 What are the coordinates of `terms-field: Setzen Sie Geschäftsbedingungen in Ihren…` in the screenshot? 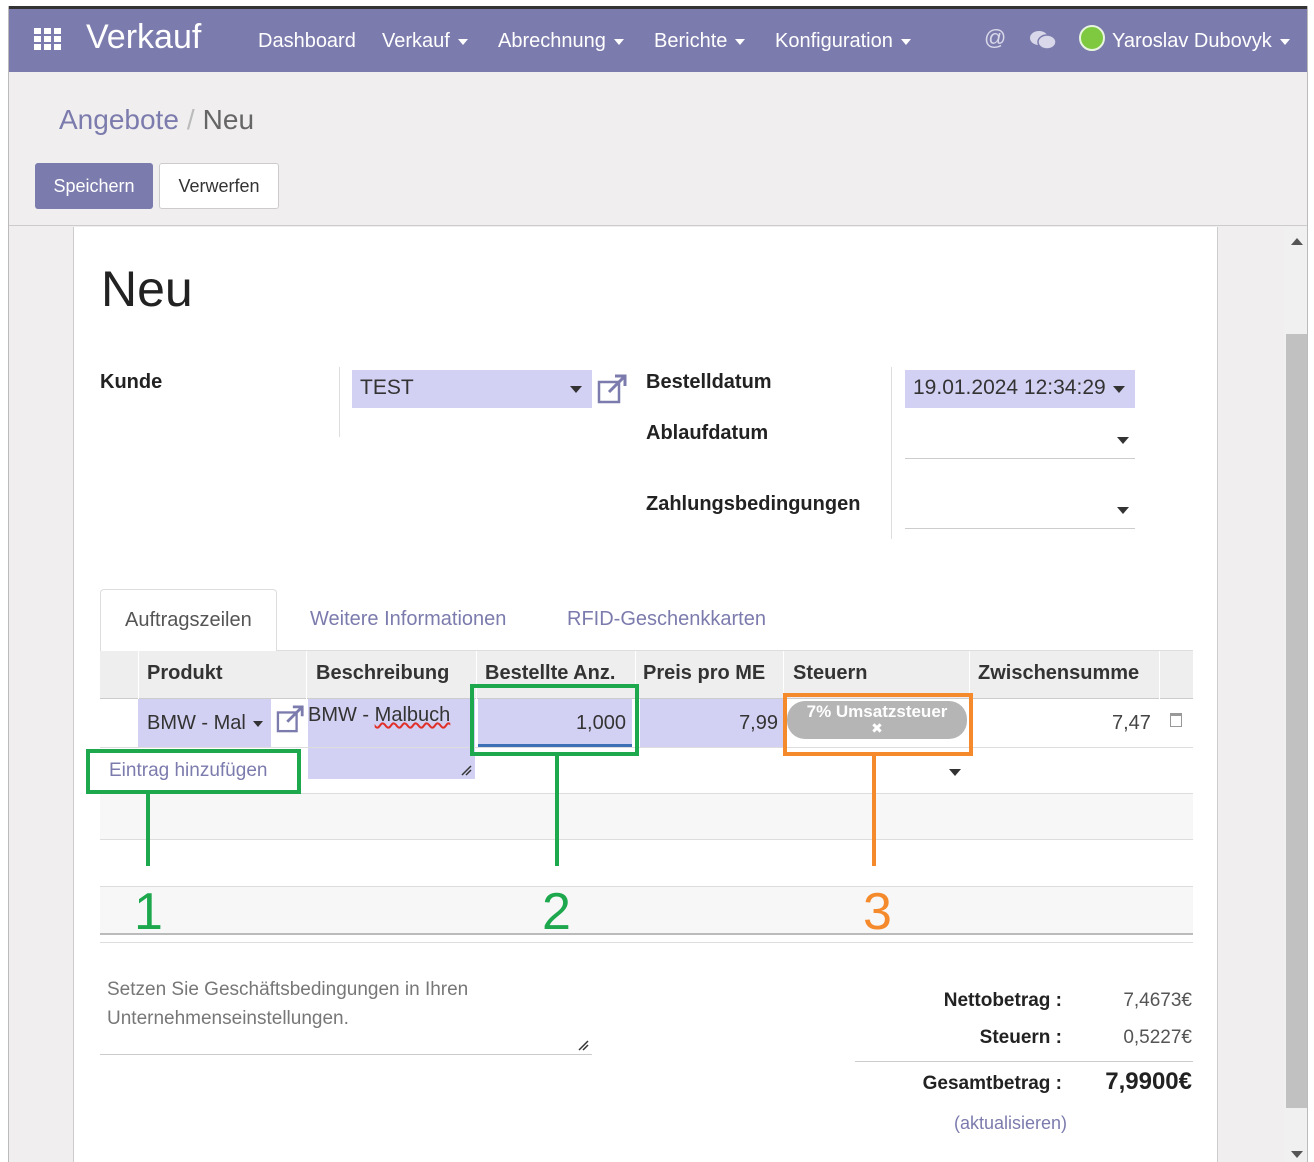 It's located at (346, 1011).